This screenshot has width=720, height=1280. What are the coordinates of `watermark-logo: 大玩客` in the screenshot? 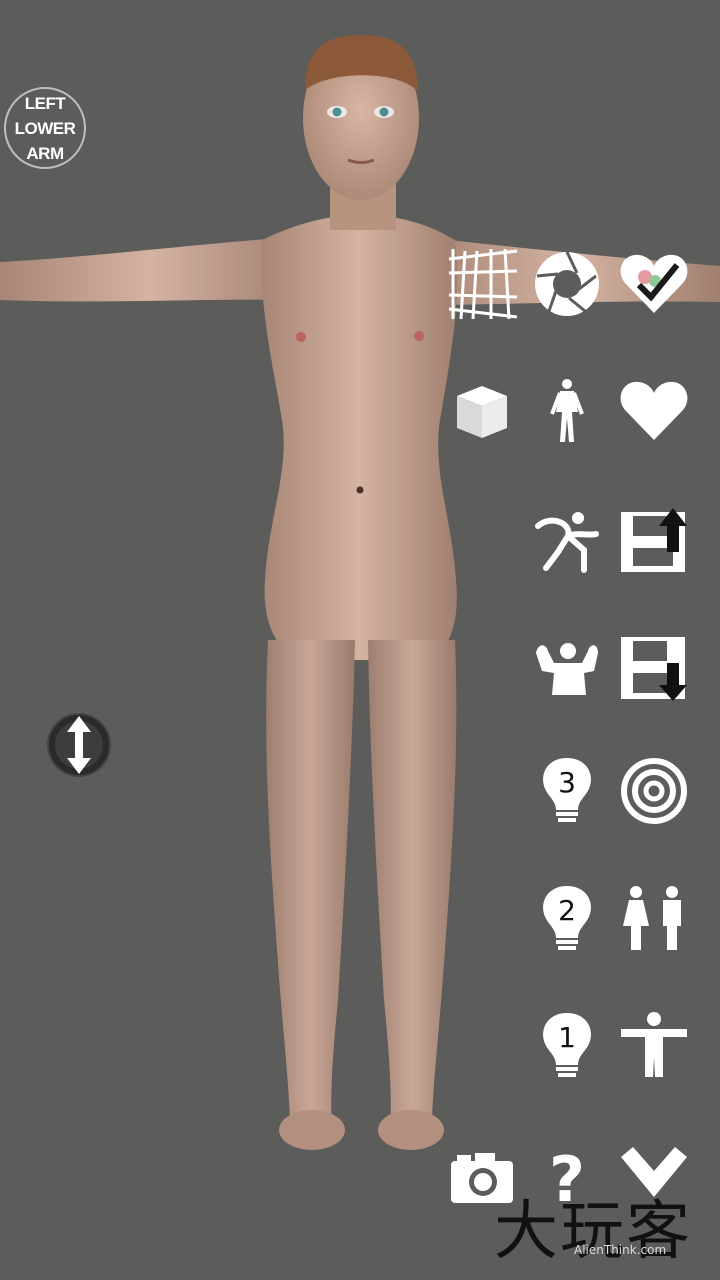 It's located at (593, 1232).